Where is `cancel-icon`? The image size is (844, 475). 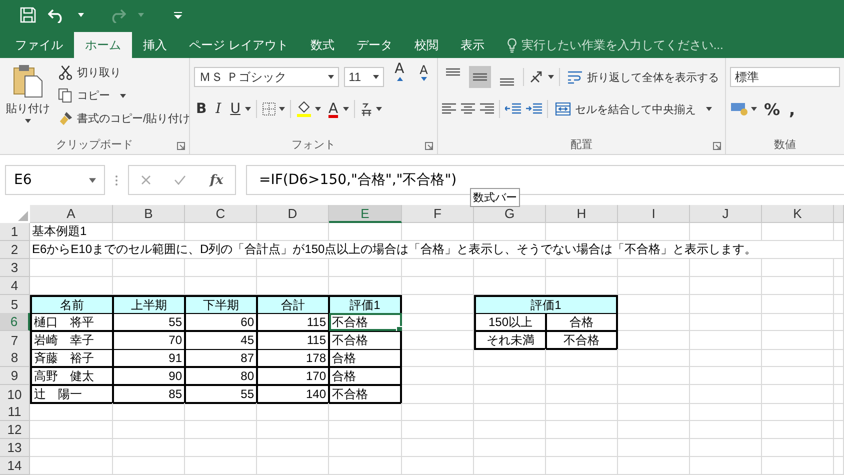
cancel-icon is located at coordinates (145, 180).